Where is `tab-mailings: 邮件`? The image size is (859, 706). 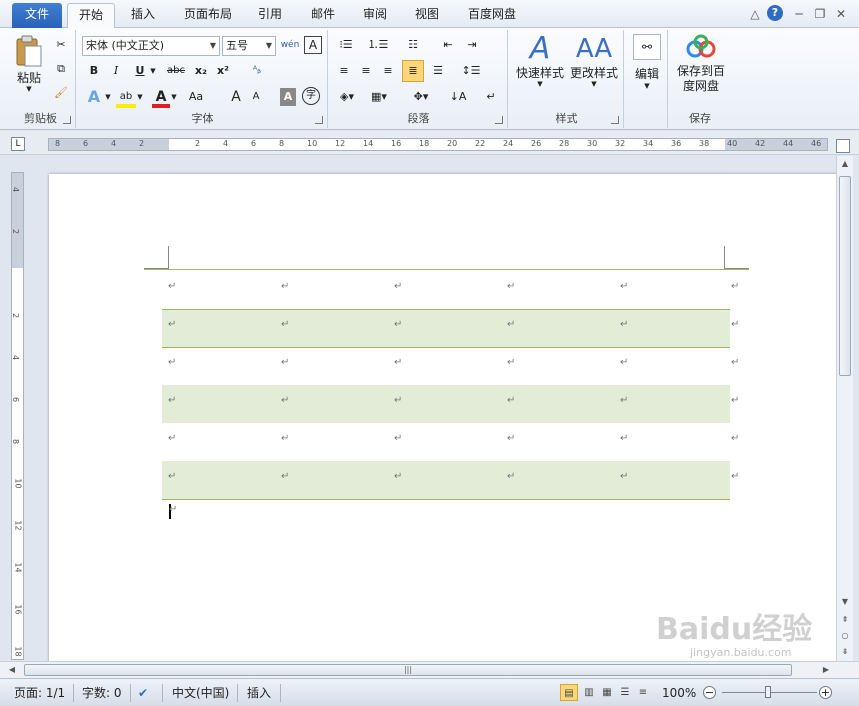
tab-mailings: 邮件 is located at coordinates (323, 15).